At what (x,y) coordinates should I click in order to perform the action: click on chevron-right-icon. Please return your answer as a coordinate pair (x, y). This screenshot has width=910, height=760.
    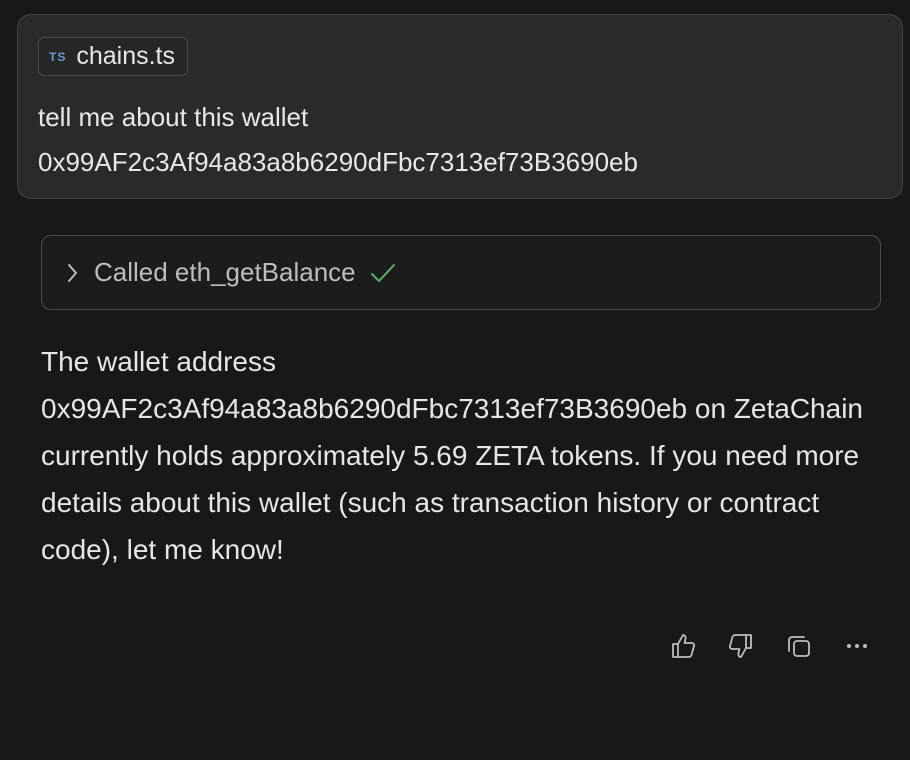
    Looking at the image, I should click on (72, 272).